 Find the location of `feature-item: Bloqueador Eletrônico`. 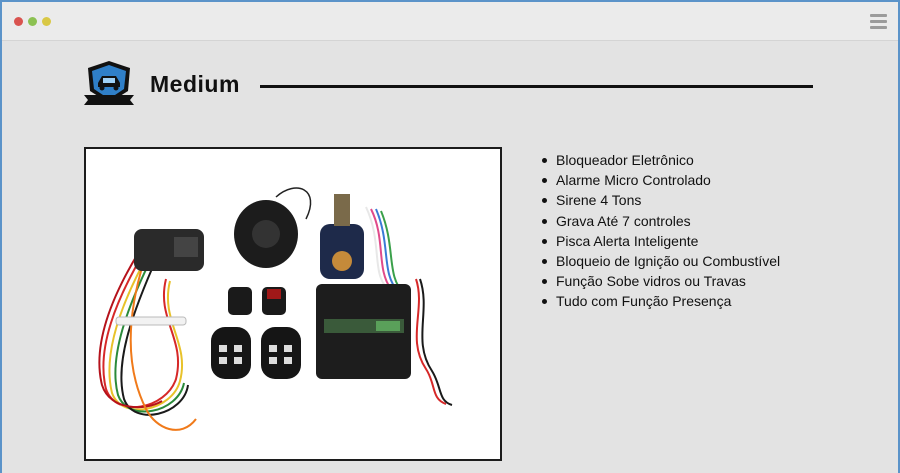

feature-item: Bloqueador Eletrônico is located at coordinates (661, 160).